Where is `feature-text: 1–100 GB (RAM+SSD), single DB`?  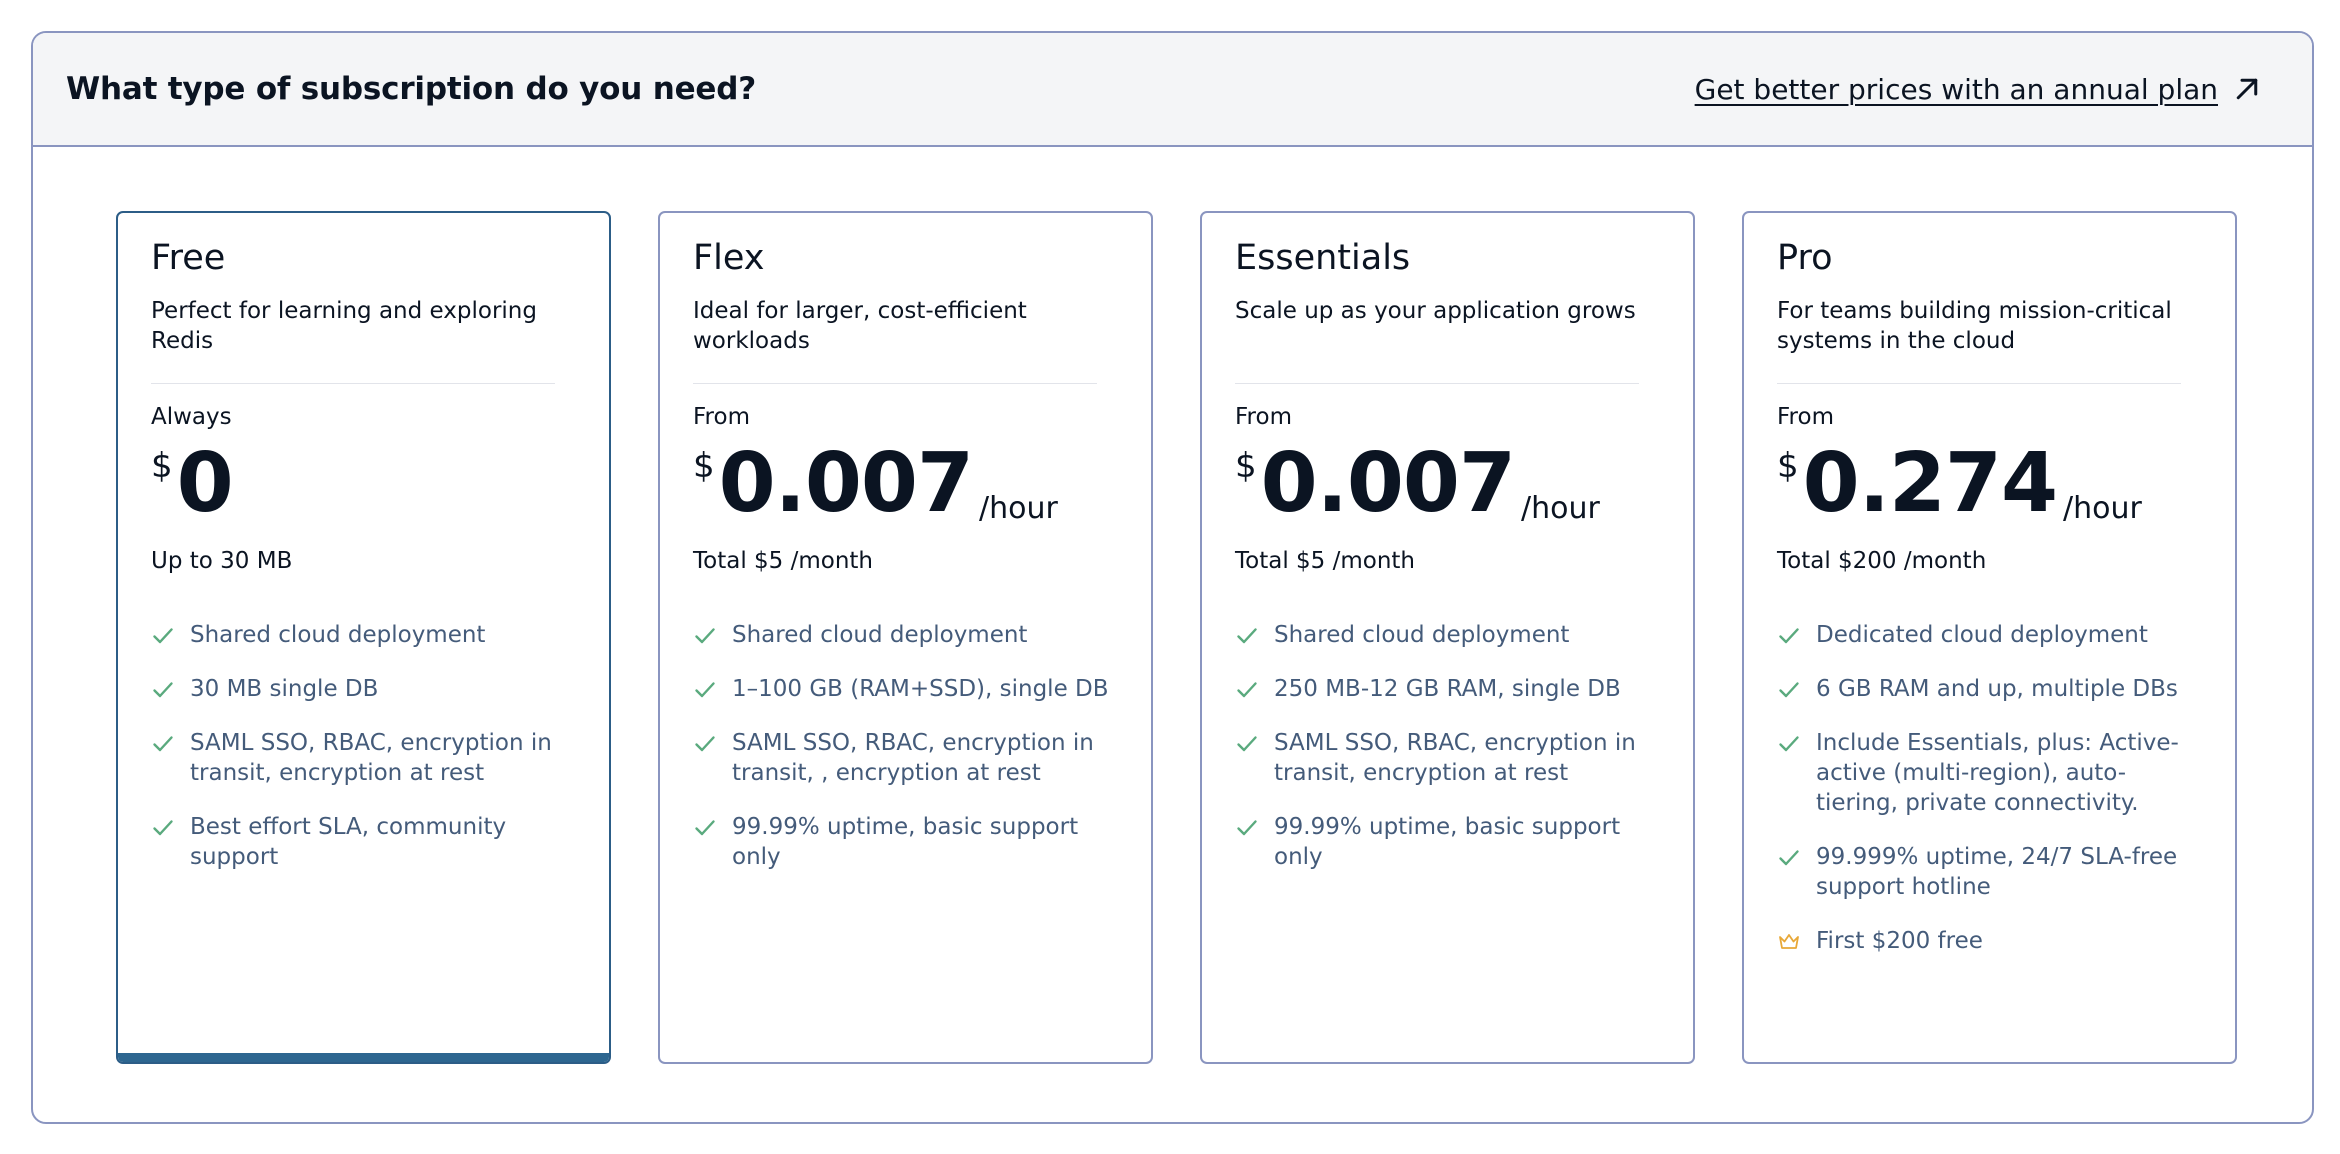
feature-text: 1–100 GB (RAM+SSD), single DB is located at coordinates (920, 689).